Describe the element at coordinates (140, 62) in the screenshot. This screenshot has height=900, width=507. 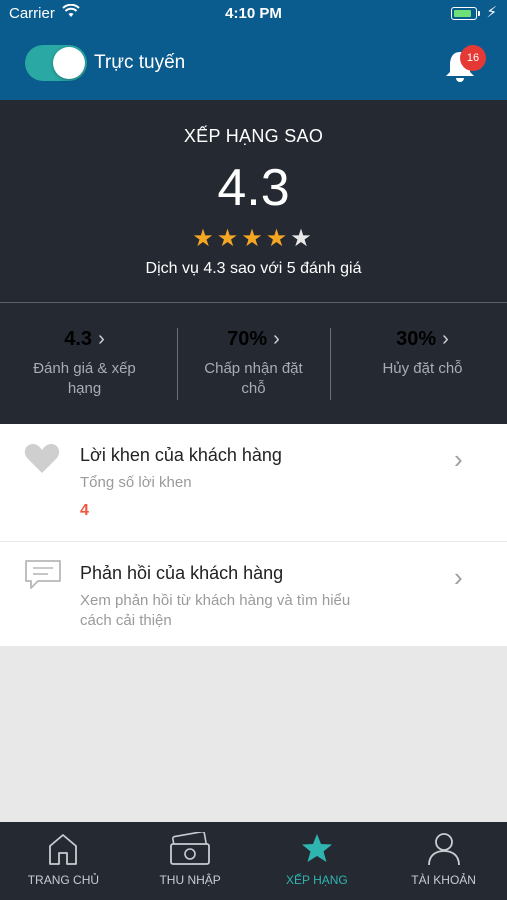
I see `online-label: Trực tuyến` at that location.